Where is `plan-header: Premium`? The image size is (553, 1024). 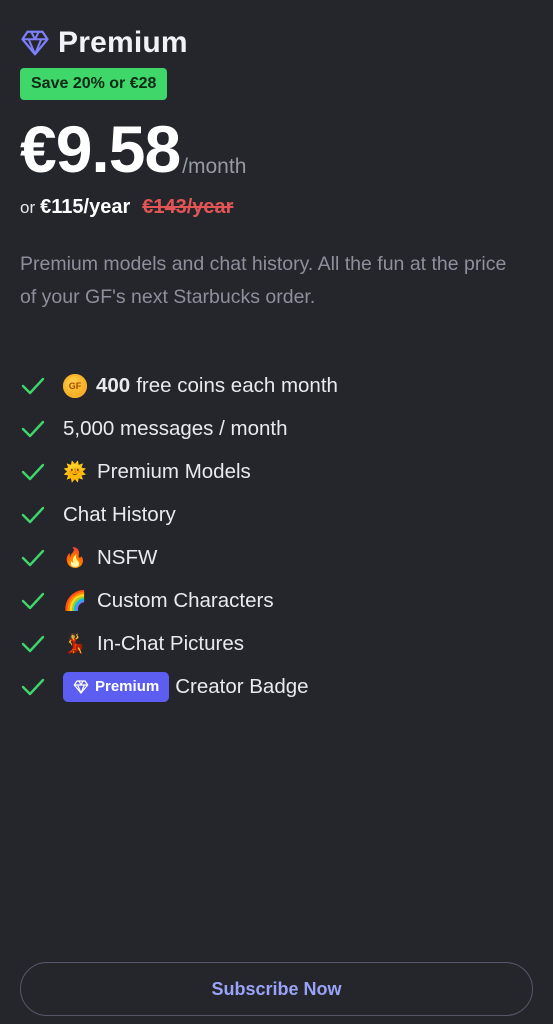
plan-header: Premium is located at coordinates (104, 43).